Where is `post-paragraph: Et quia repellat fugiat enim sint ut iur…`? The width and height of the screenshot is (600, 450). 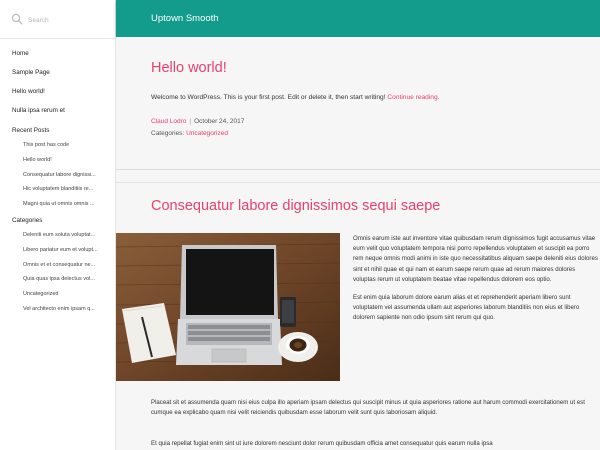
post-paragraph: Et quia repellat fugiat enim sint ut iur… is located at coordinates (322, 443).